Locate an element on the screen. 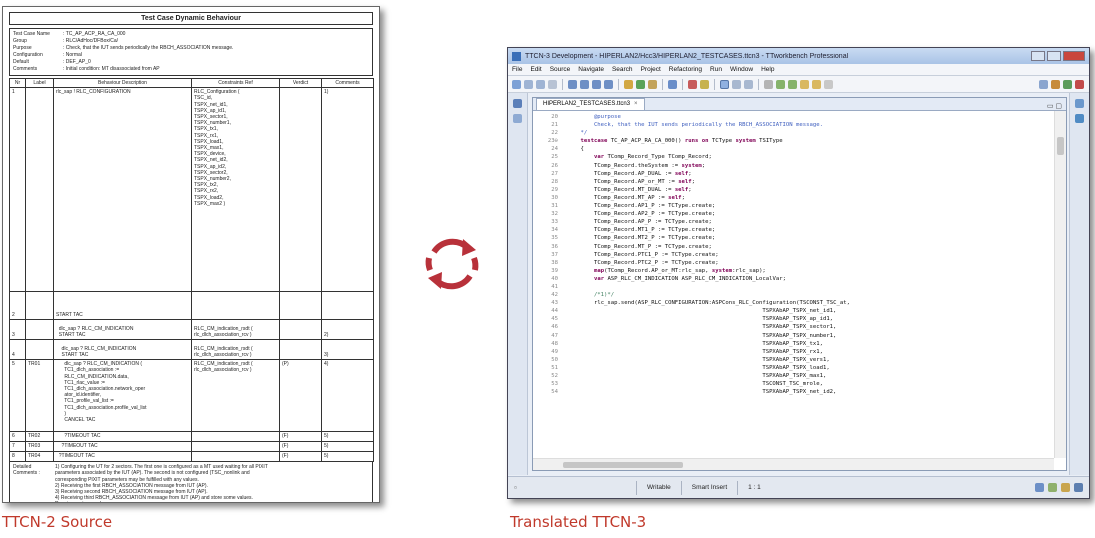 This screenshot has width=1095, height=538. code-line: 52 TSPXAbAP_TSPX_max1, is located at coordinates (793, 376).